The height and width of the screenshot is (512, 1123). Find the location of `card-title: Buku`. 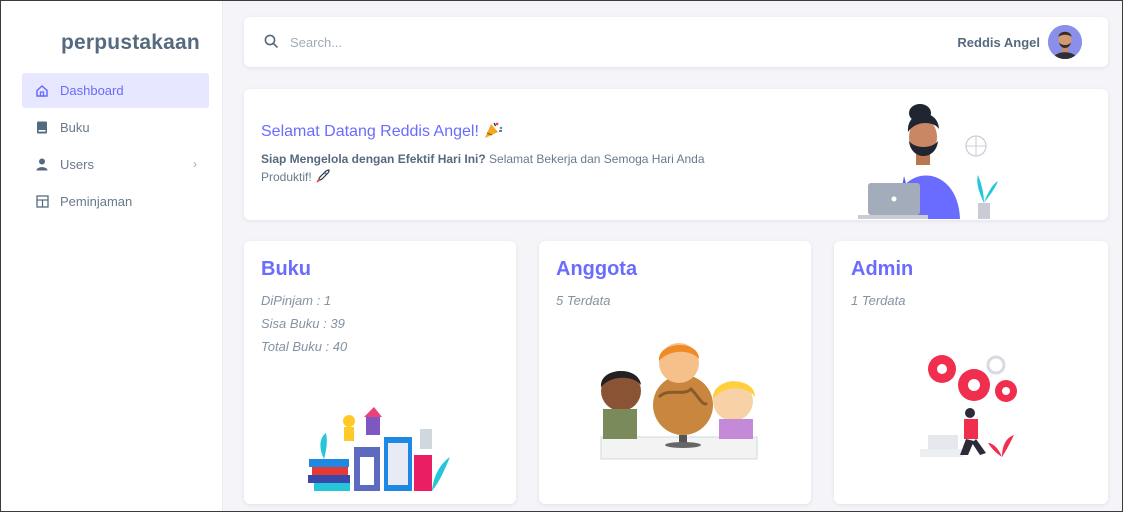

card-title: Buku is located at coordinates (286, 269).